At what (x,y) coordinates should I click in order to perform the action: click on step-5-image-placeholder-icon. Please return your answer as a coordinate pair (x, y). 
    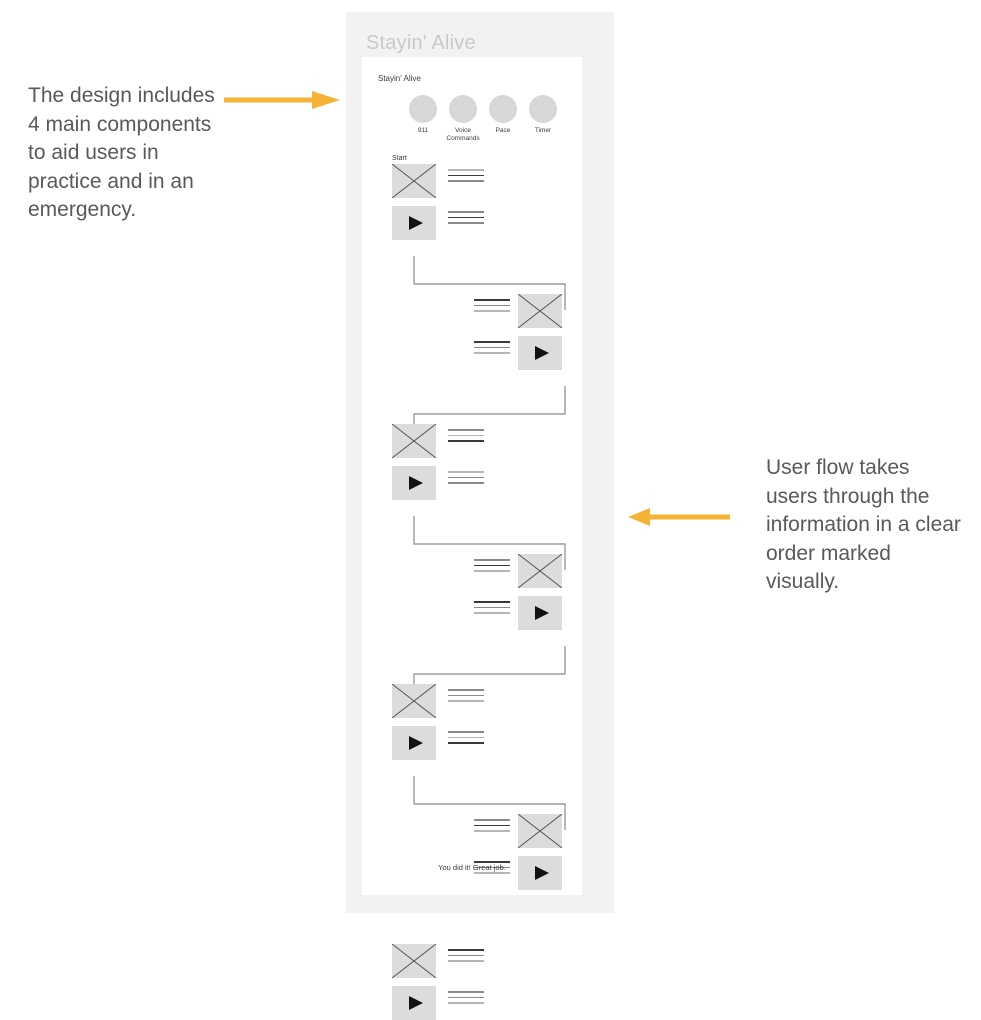
    Looking at the image, I should click on (414, 701).